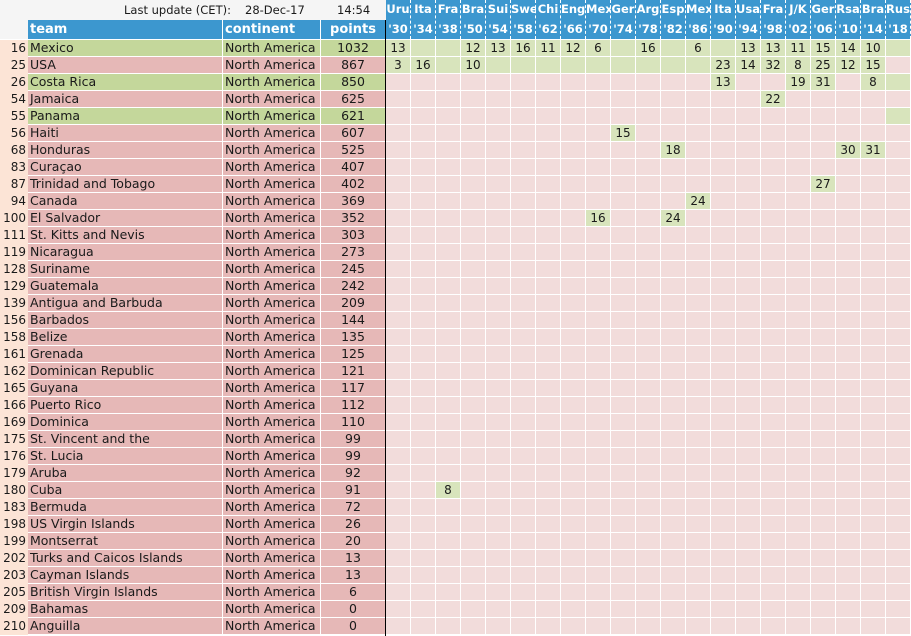  Describe the element at coordinates (353, 48) in the screenshot. I see `points-cell: 1032` at that location.